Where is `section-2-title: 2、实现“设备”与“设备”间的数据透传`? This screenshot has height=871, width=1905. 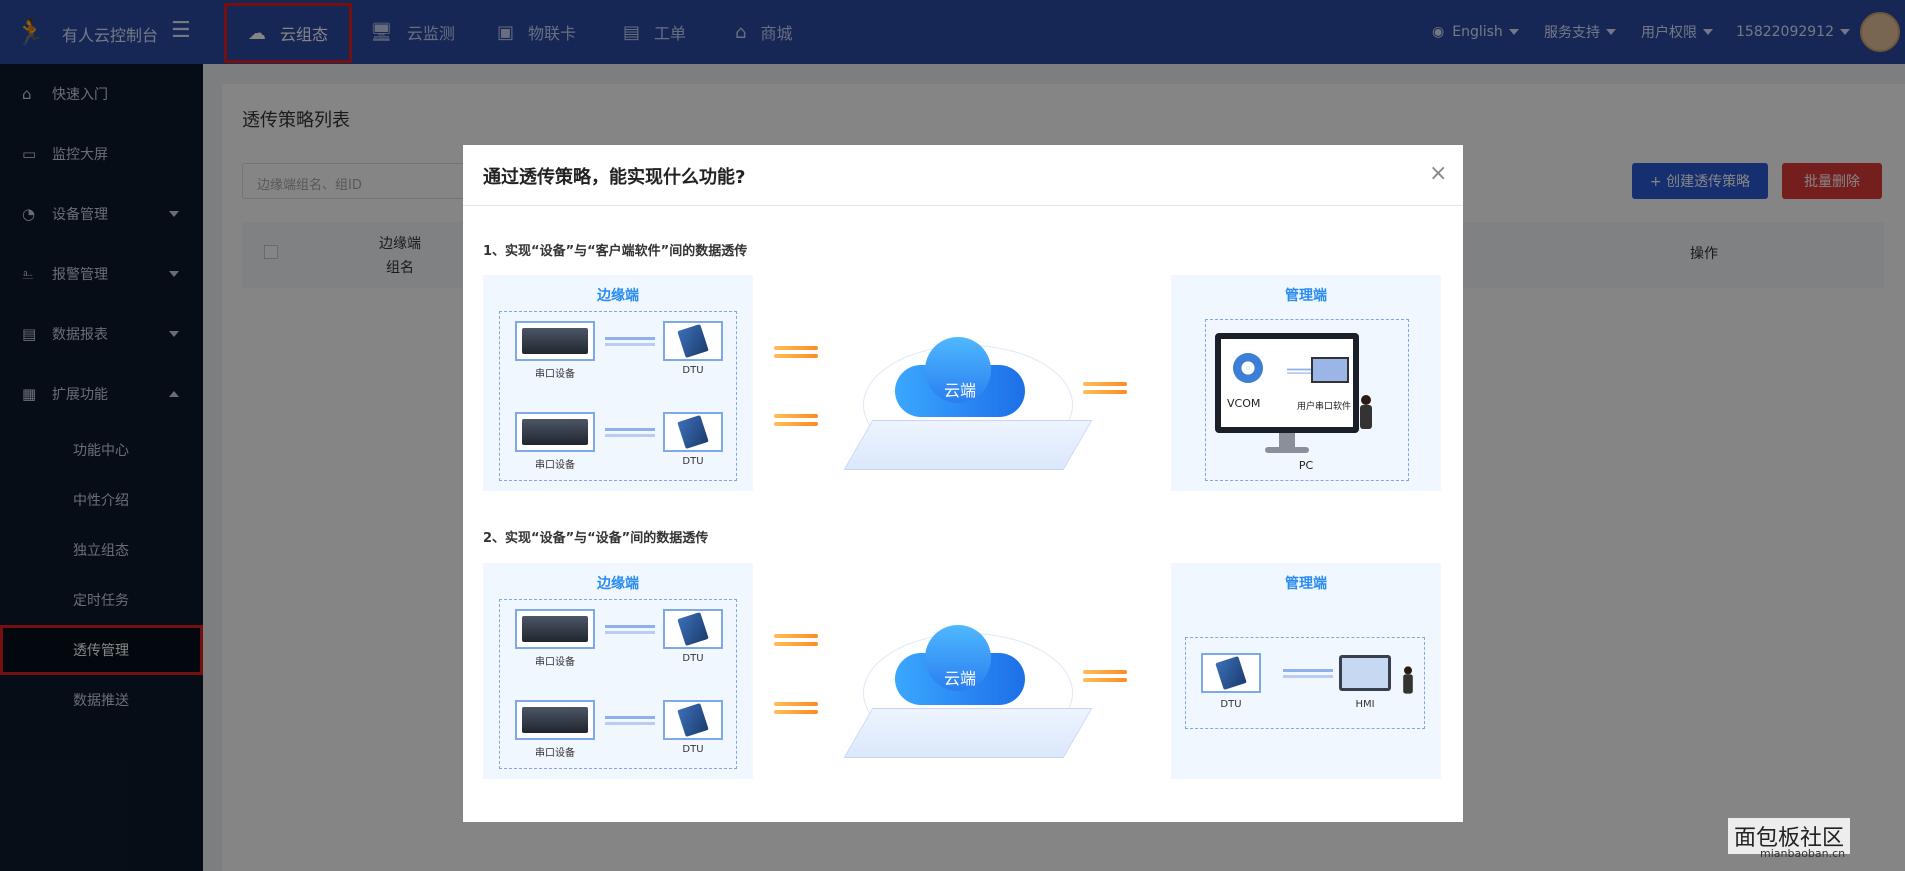 section-2-title: 2、实现“设备”与“设备”间的数据透传 is located at coordinates (596, 538).